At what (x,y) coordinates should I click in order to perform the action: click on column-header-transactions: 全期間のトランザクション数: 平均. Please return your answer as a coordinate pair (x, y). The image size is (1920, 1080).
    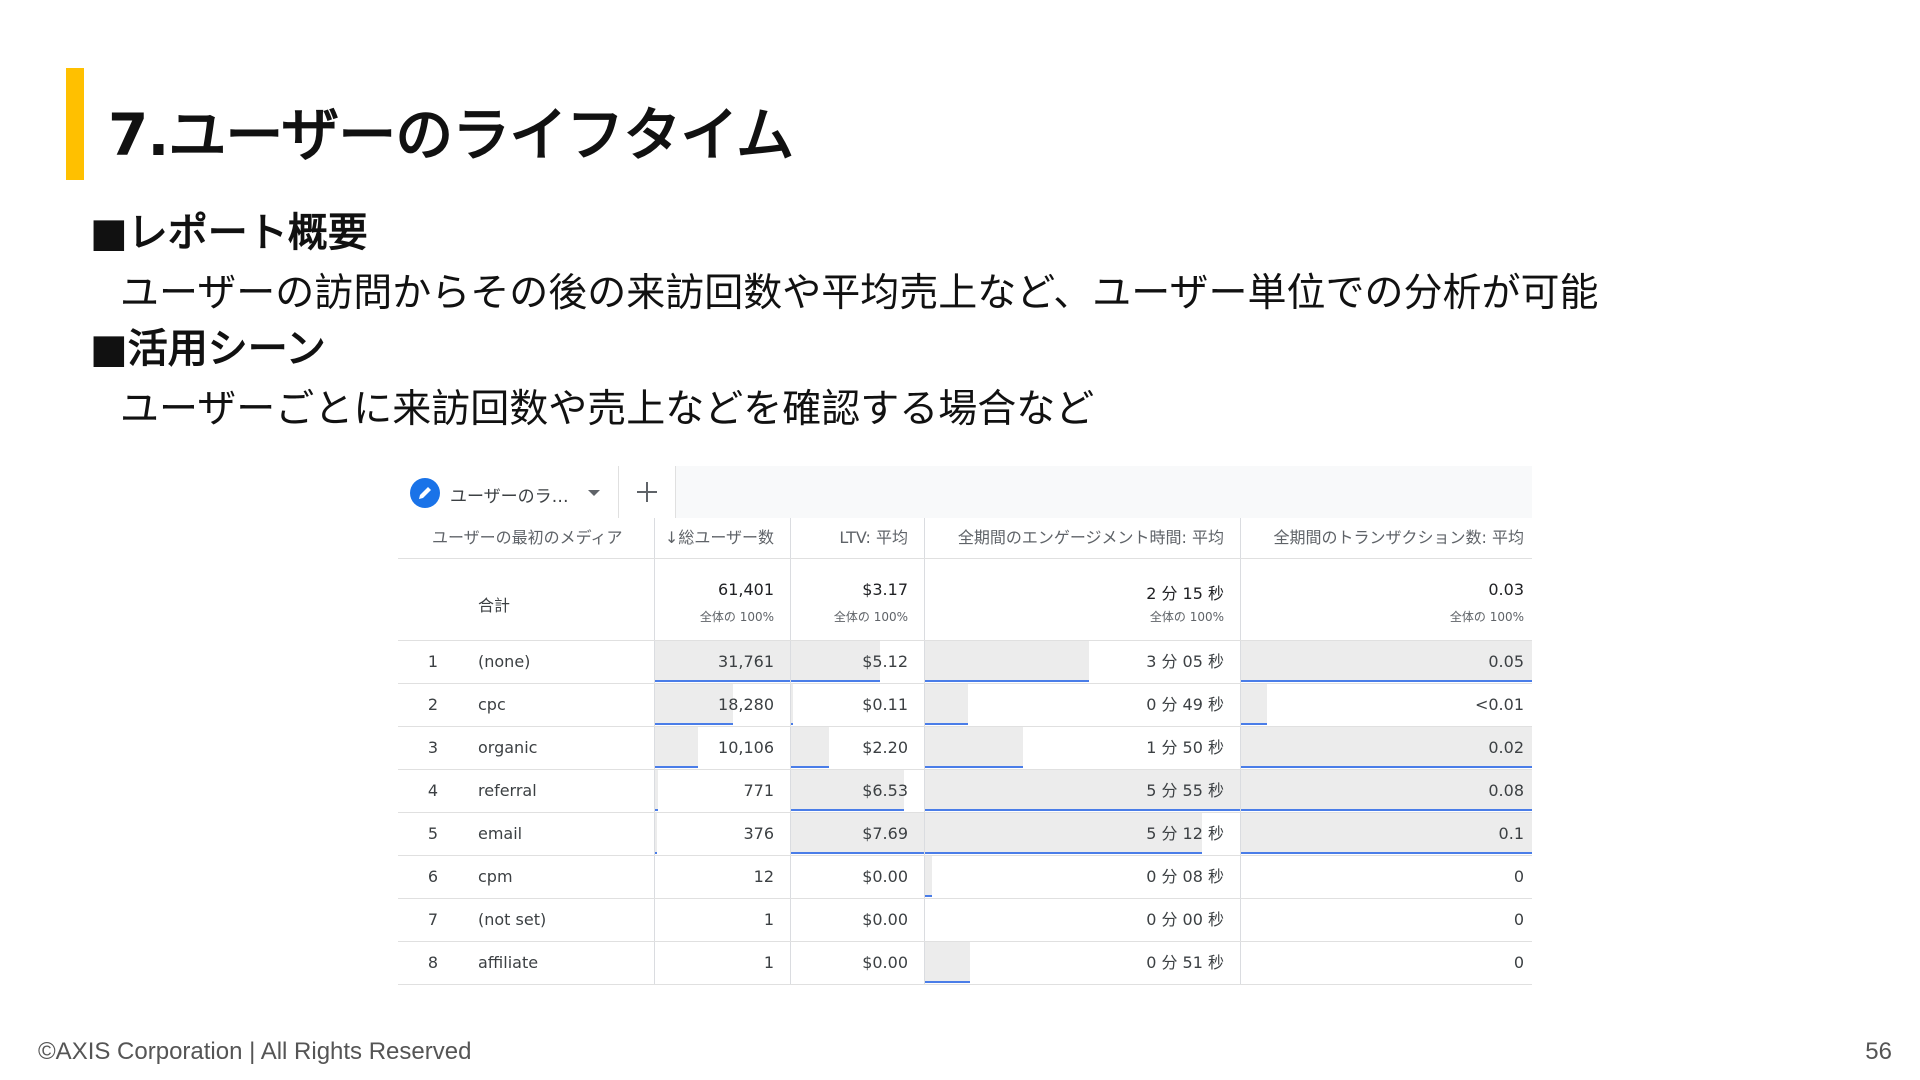
    Looking at the image, I should click on (1382, 538).